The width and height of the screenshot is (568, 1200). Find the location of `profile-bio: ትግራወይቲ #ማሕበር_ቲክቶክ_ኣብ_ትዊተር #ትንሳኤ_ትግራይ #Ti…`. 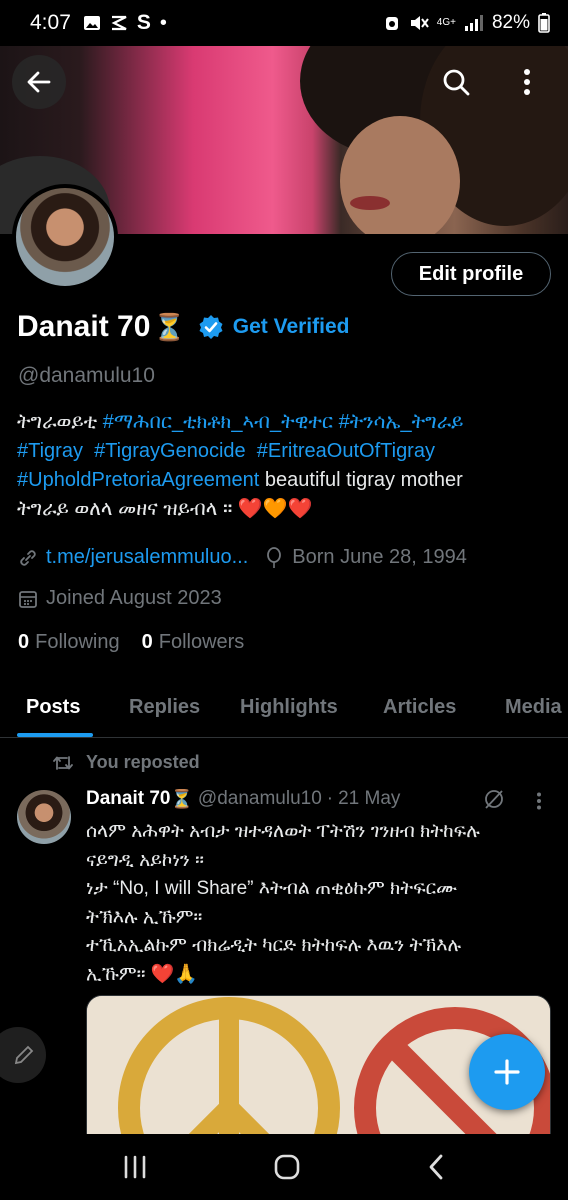

profile-bio: ትግራወይቲ #ማሕበር_ቲክቶክ_ኣብ_ትዊተር #ትንሳኤ_ትግራይ #Ti… is located at coordinates (287, 466).